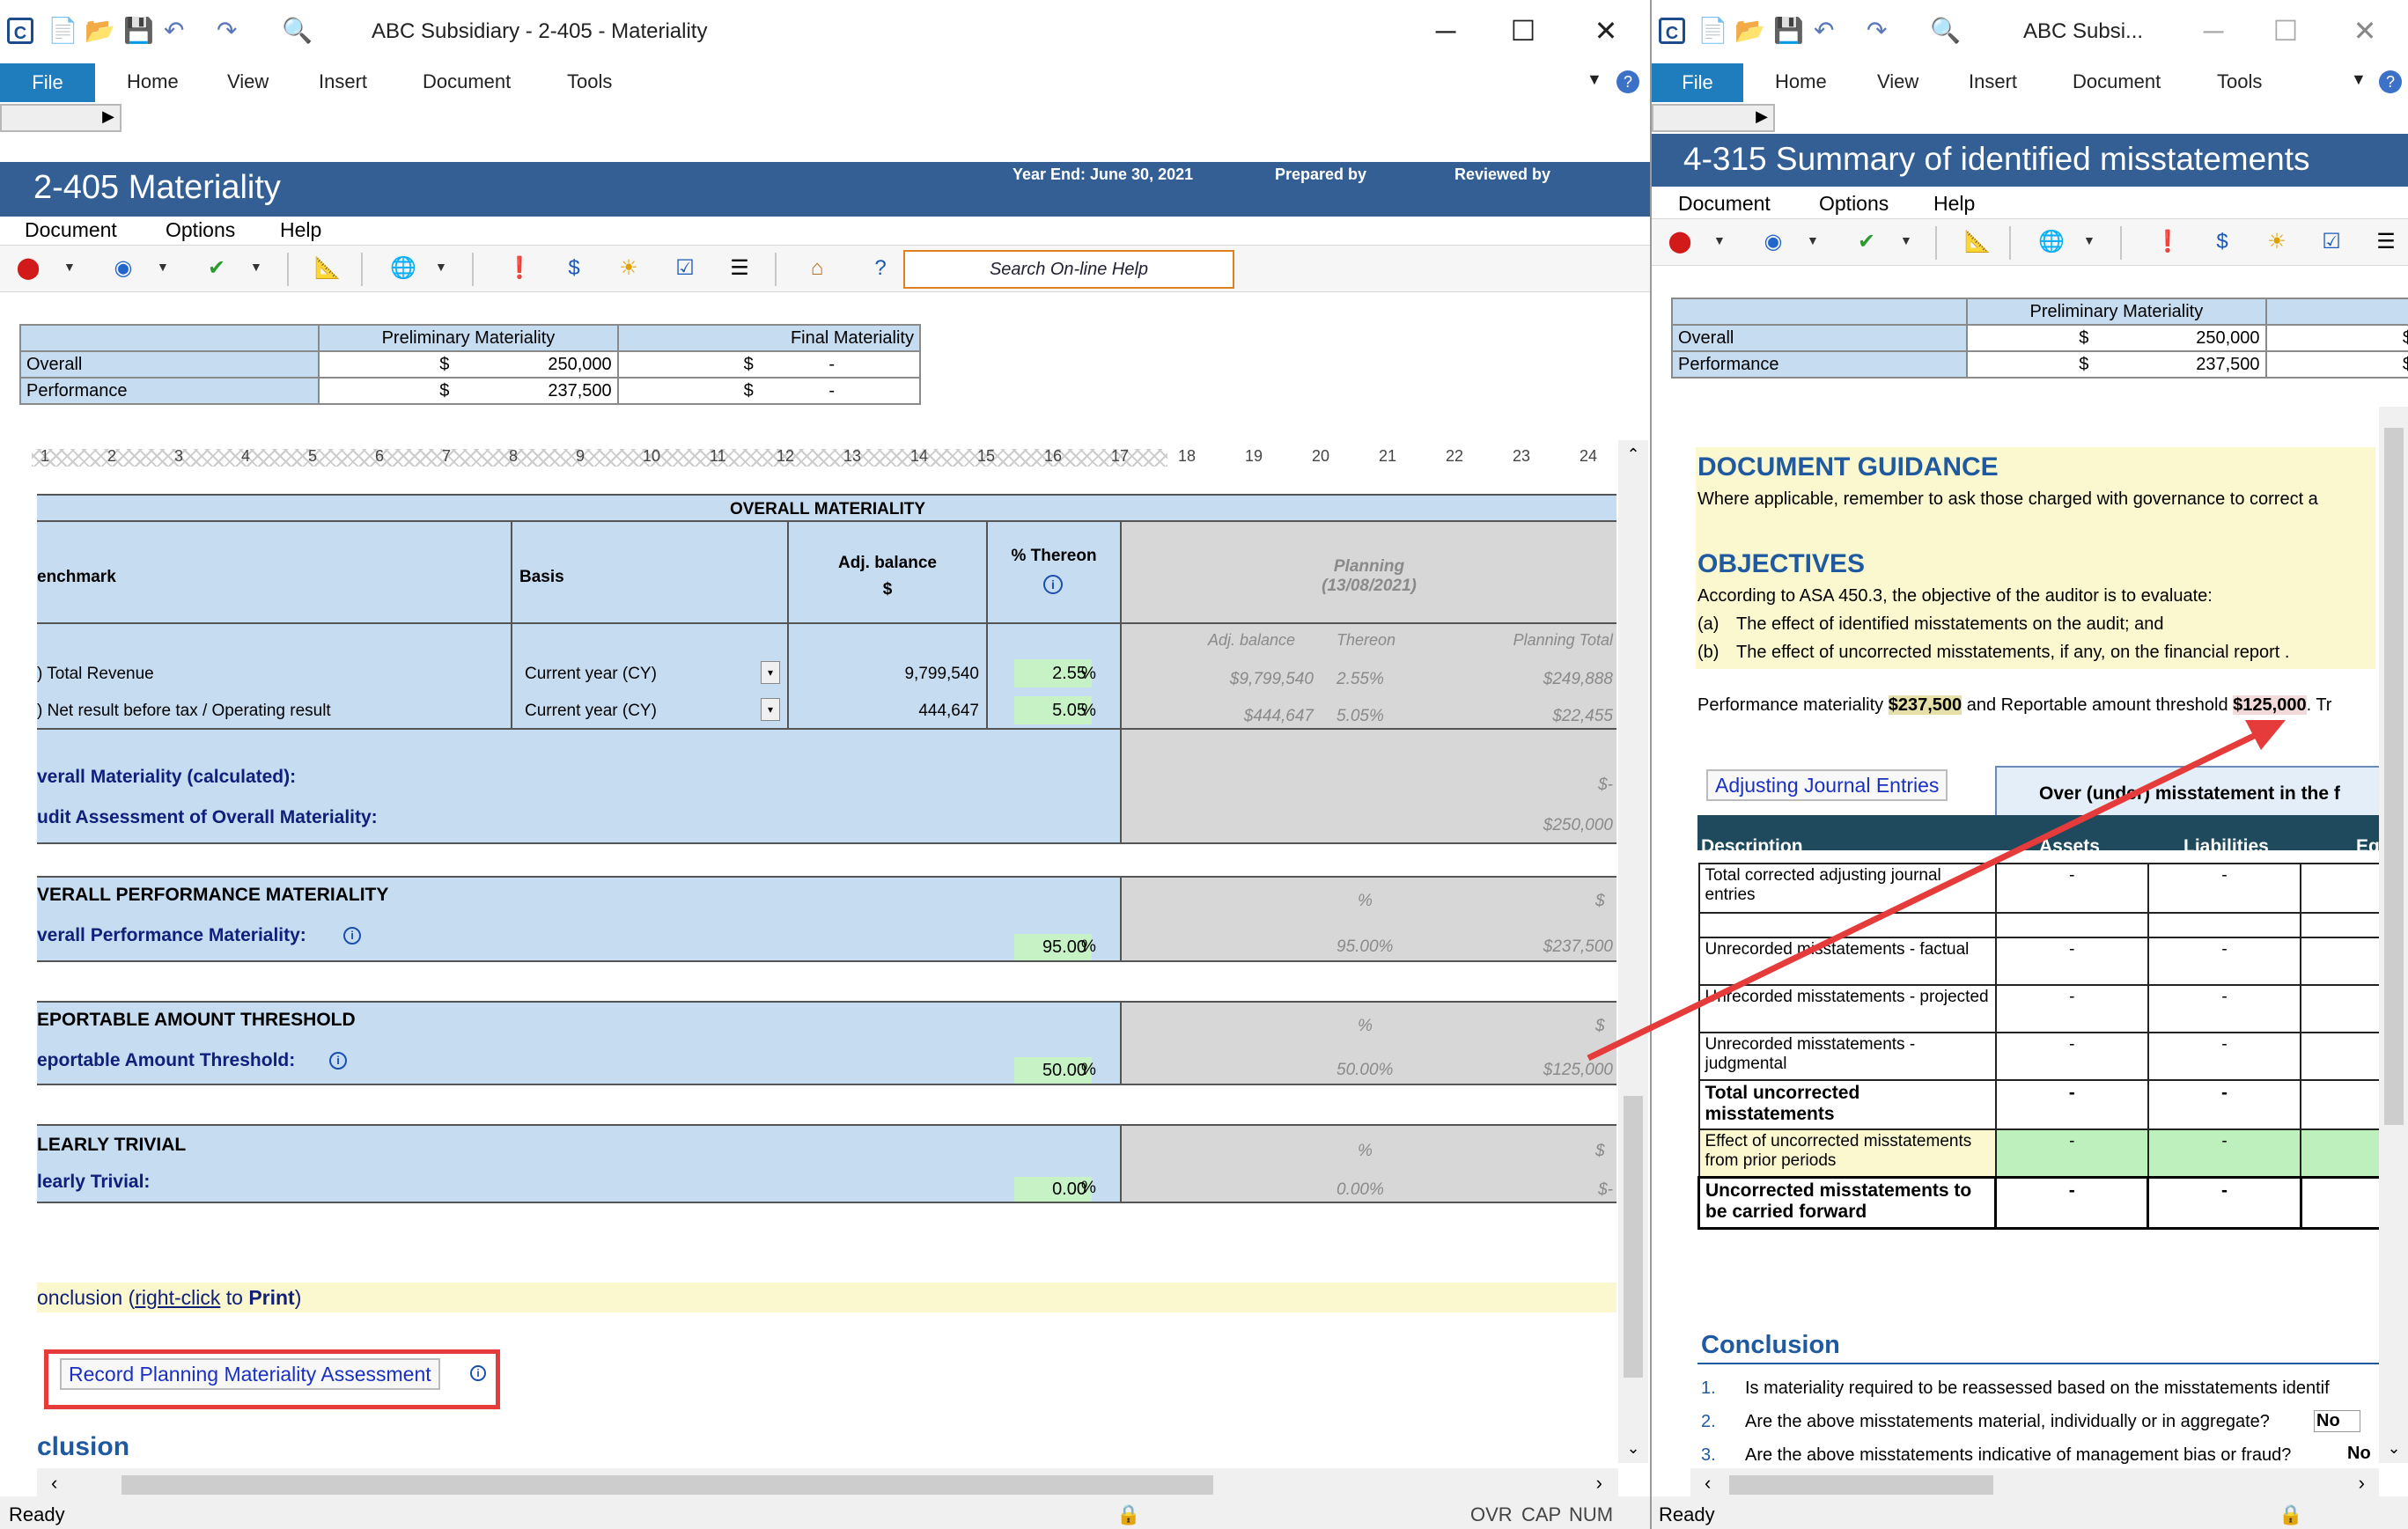 This screenshot has width=2408, height=1529. I want to click on vertical-scrollbar: ⌄, so click(2393, 935).